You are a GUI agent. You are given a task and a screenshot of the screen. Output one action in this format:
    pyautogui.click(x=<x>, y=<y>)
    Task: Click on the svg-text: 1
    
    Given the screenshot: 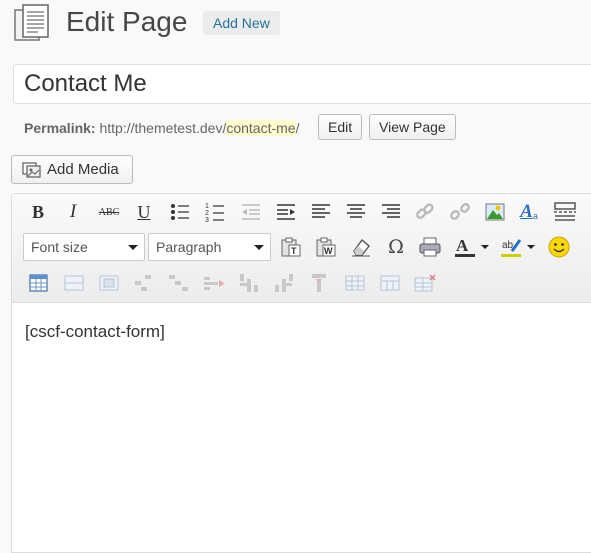 What is the action you would take?
    pyautogui.click(x=207, y=206)
    